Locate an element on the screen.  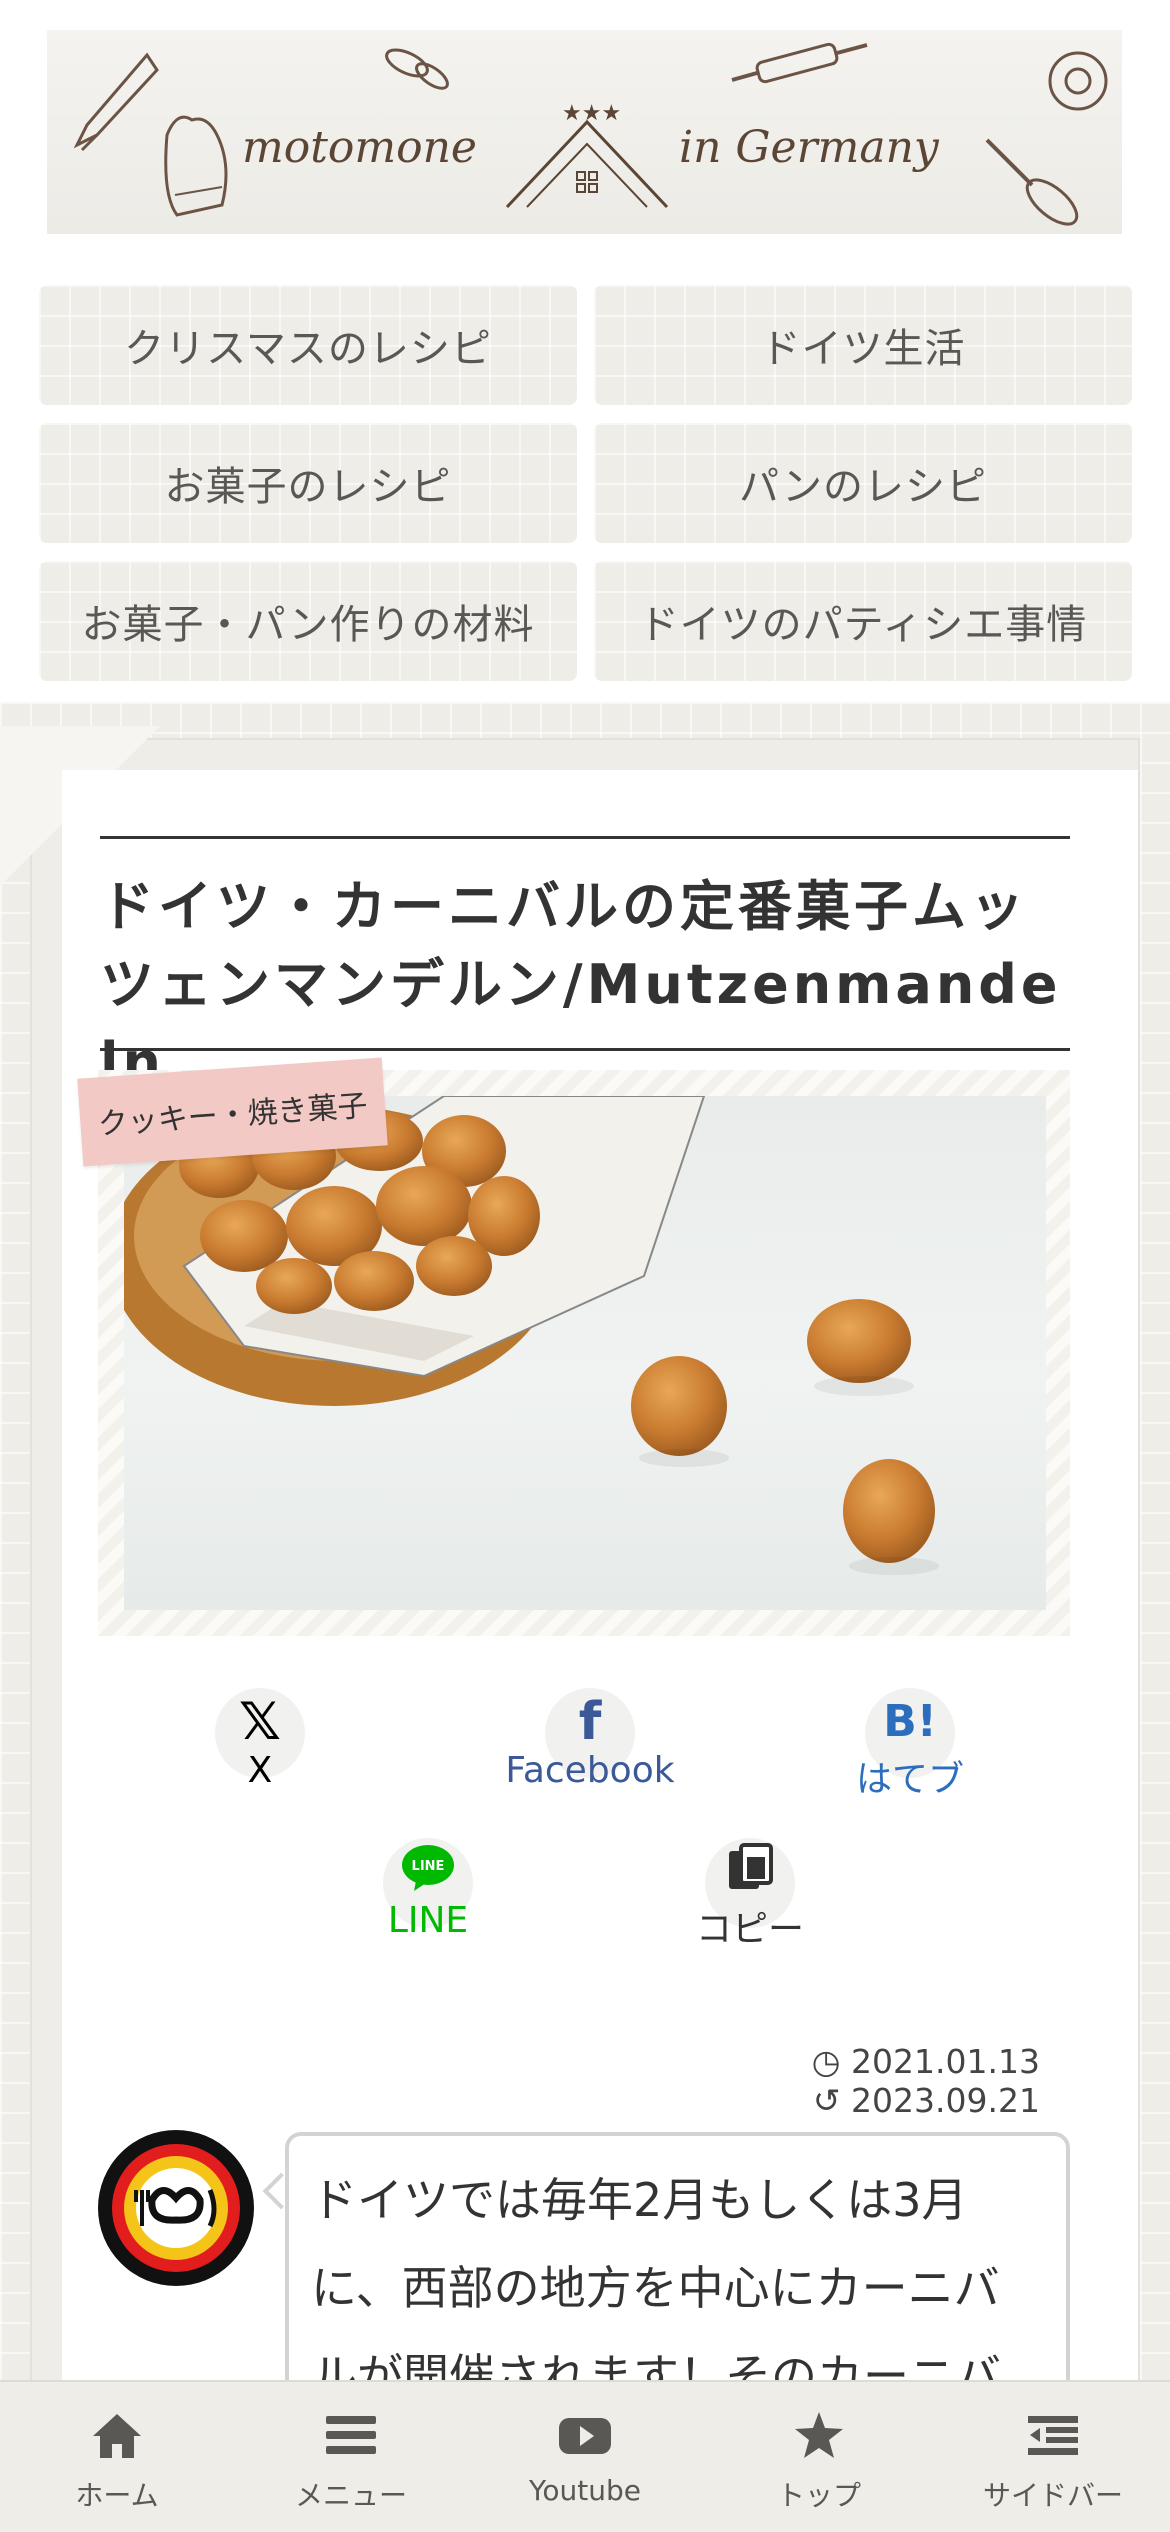
home-icon is located at coordinates (117, 2436).